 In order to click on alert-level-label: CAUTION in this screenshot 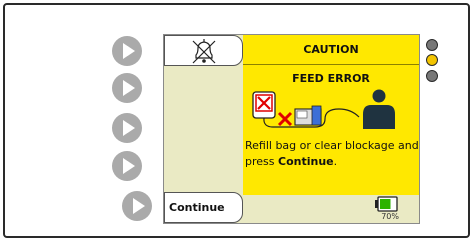, I will do `click(331, 49)`.